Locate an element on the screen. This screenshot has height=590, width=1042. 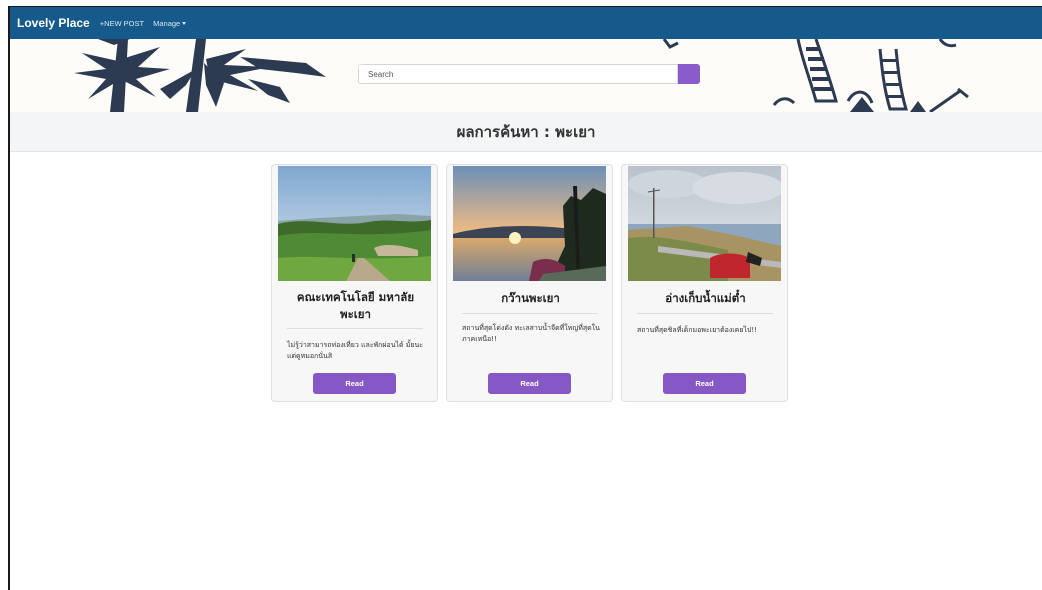
page-title: ผลการค้นหา : พะเยา is located at coordinates (526, 131).